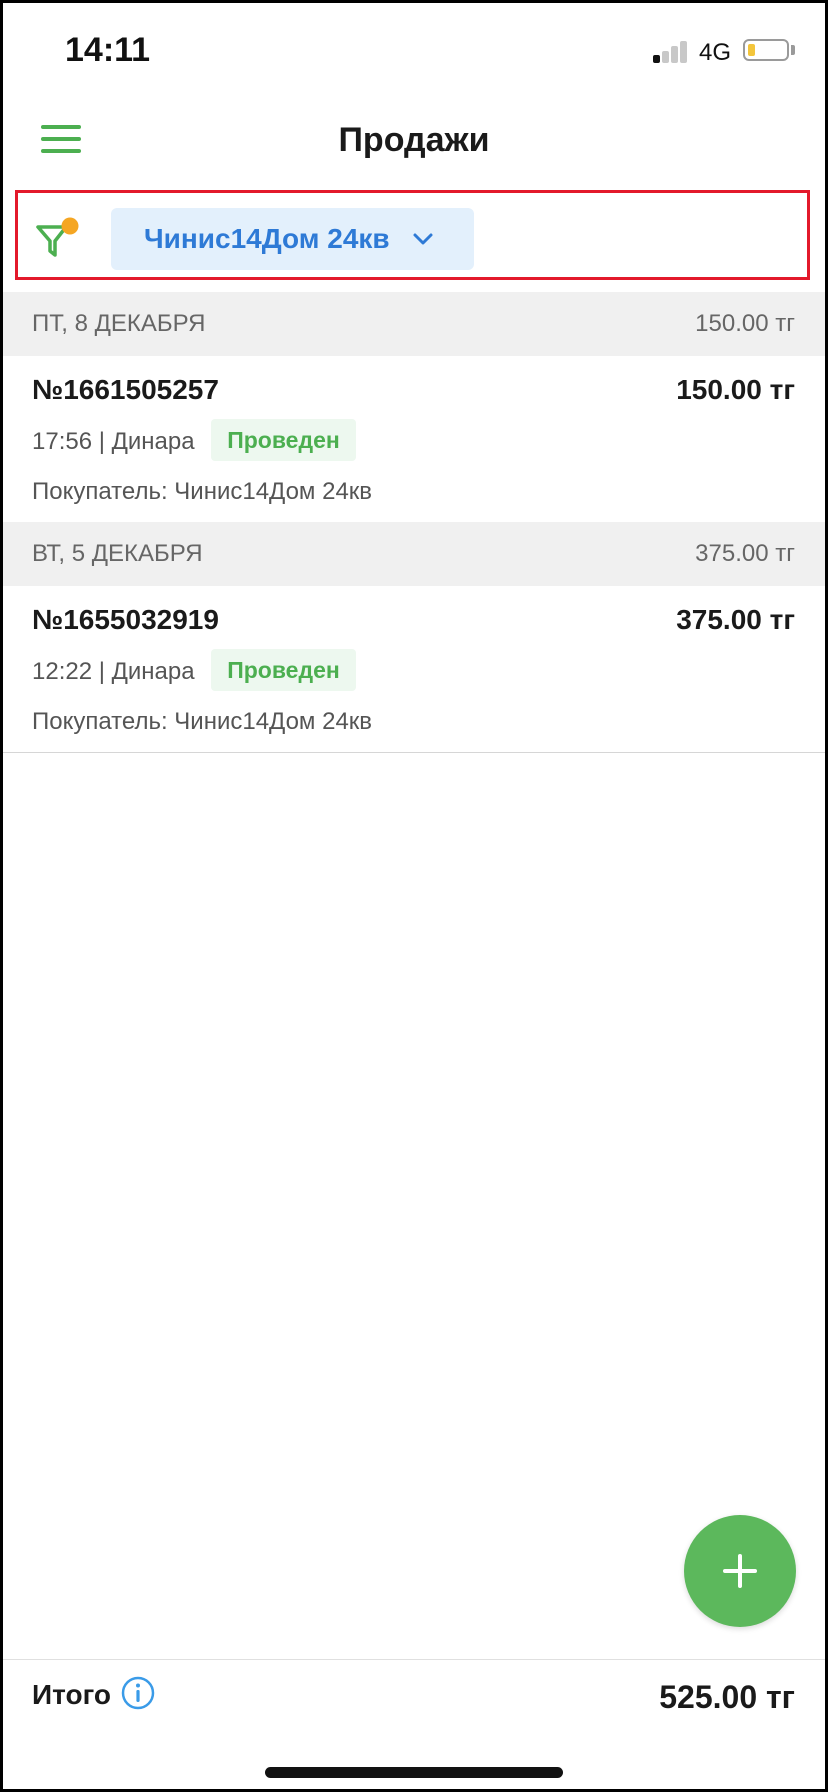  I want to click on sale-number: №1655032919, so click(125, 619).